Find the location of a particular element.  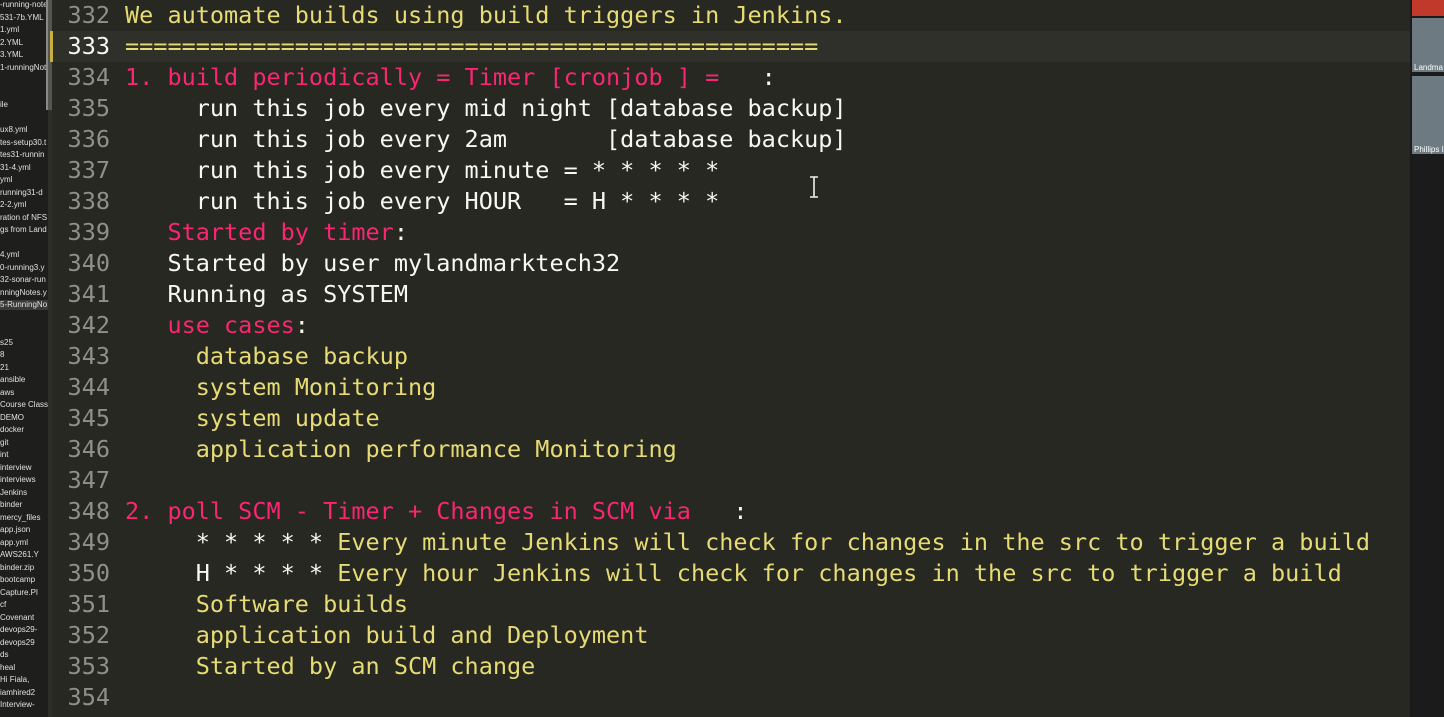

sidebar-file-item: ds is located at coordinates (4, 655).